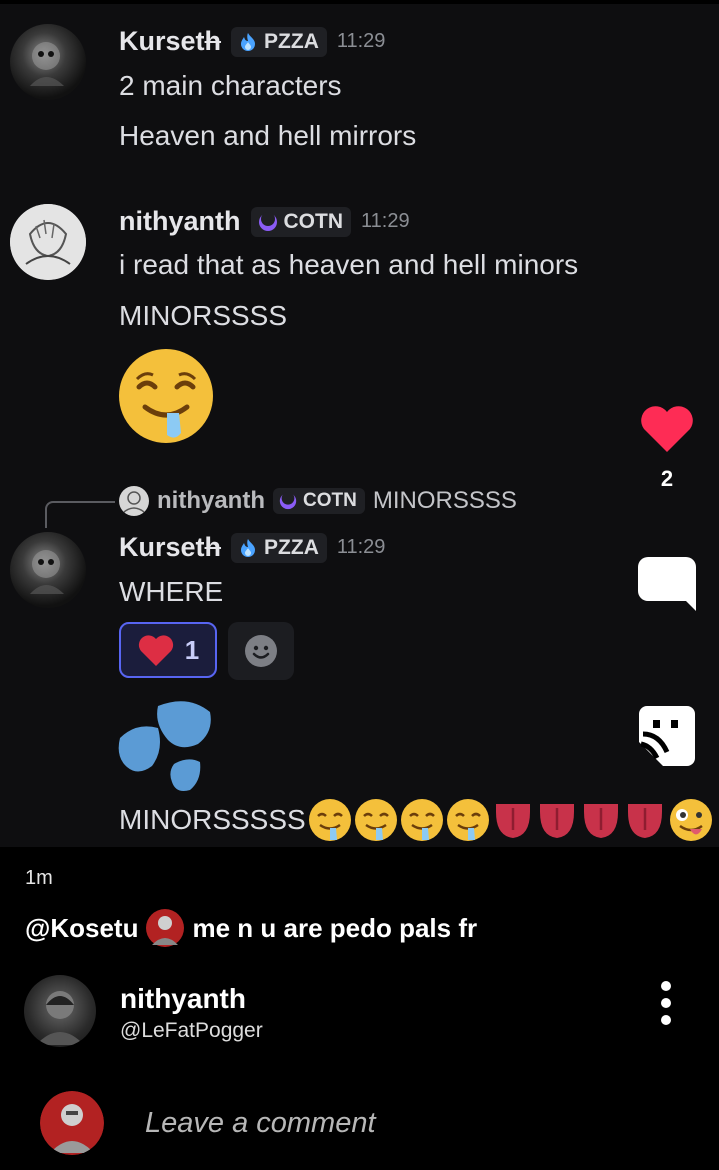 This screenshot has width=719, height=1170. What do you see at coordinates (691, 820) in the screenshot?
I see `winking-tongue-emoji-icon` at bounding box center [691, 820].